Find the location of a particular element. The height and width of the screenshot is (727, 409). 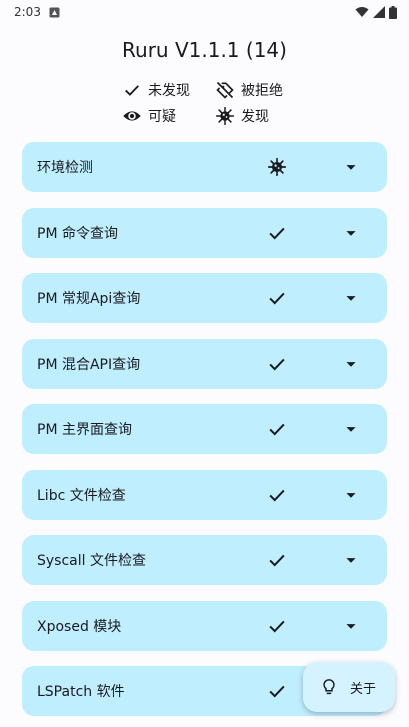

about-label: 关于 is located at coordinates (363, 689).